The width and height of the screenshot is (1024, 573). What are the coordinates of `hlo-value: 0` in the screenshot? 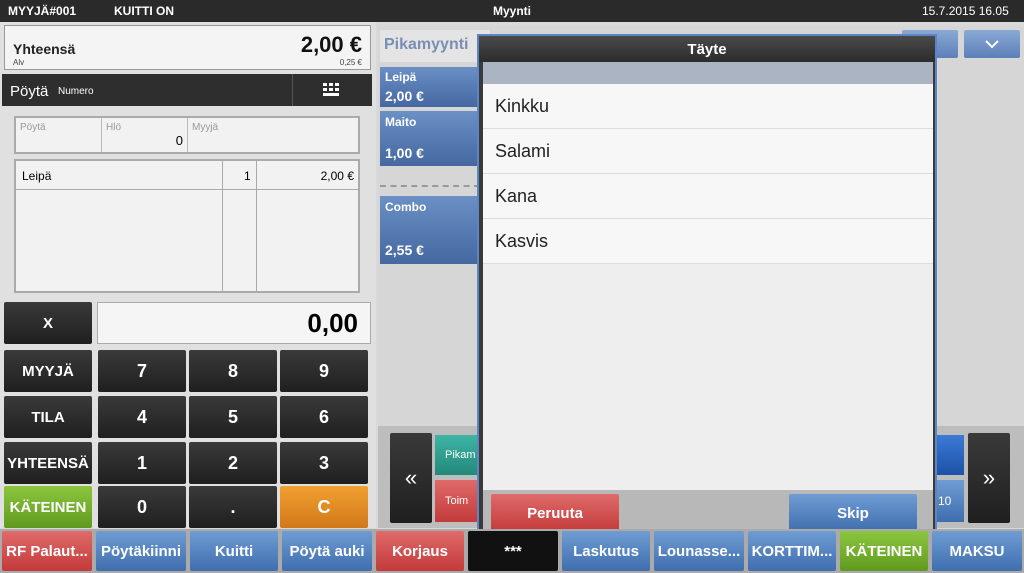 It's located at (179, 140).